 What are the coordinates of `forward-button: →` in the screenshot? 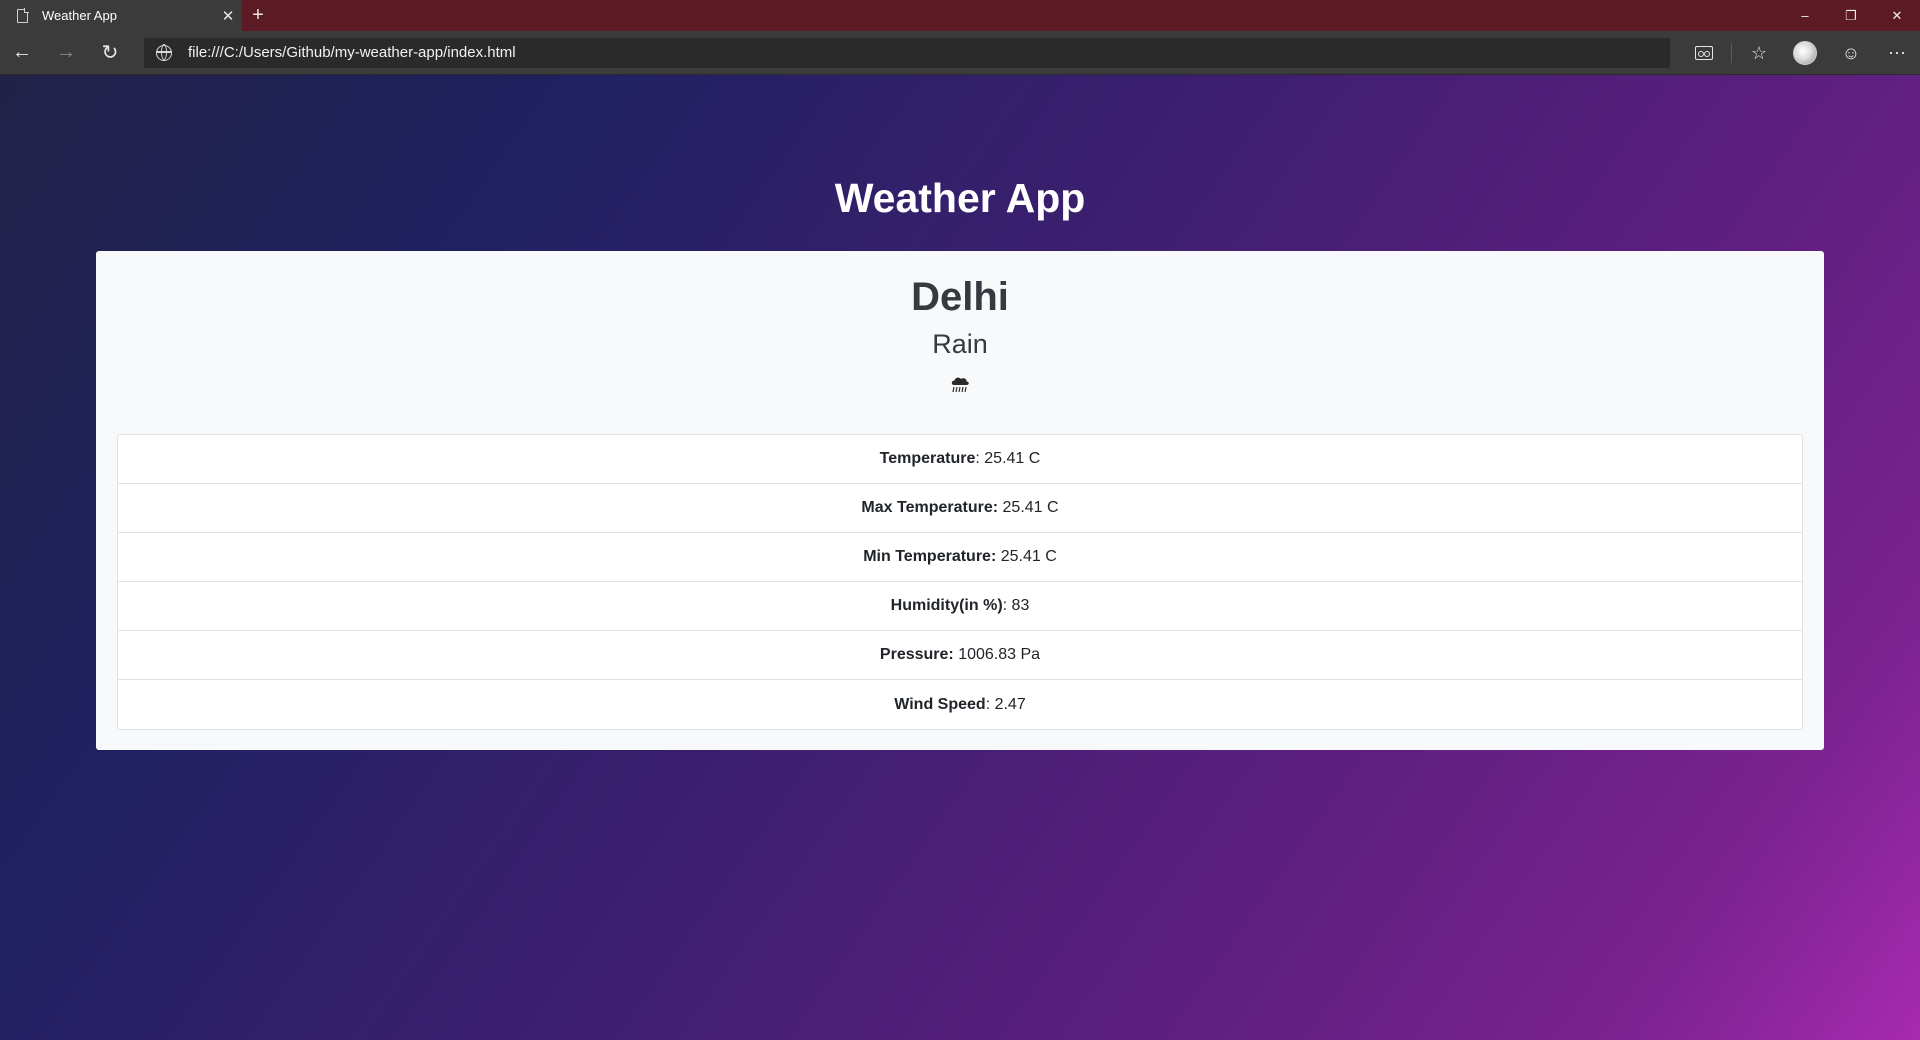 It's located at (66, 53).